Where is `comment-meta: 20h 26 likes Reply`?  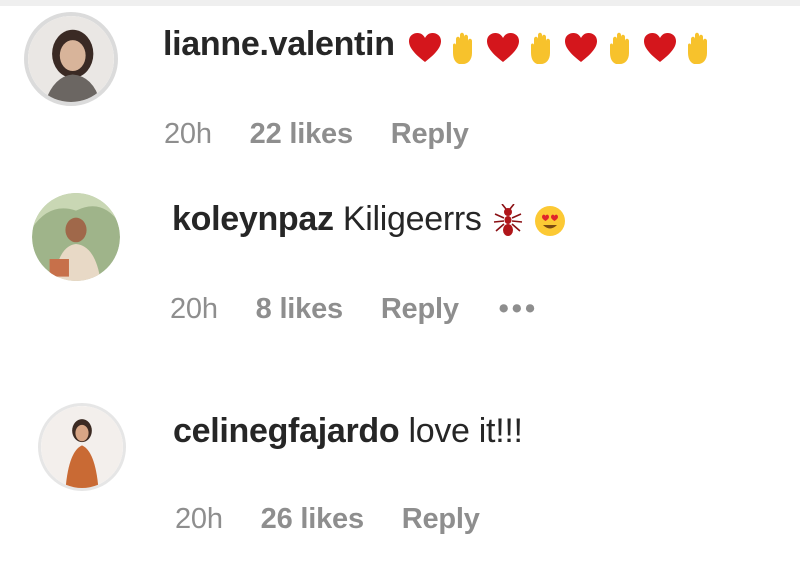 comment-meta: 20h 26 likes Reply is located at coordinates (327, 519).